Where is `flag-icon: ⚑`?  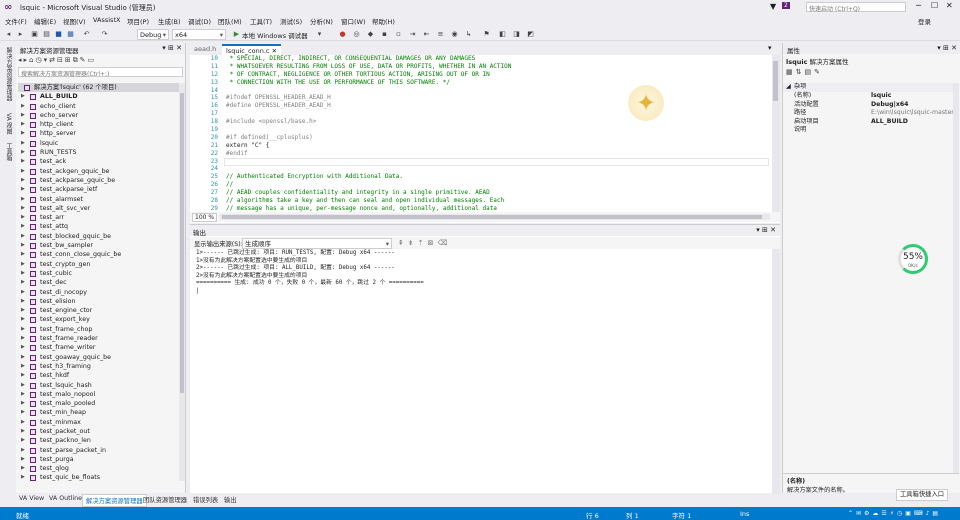
flag-icon: ⚑ is located at coordinates (486, 34).